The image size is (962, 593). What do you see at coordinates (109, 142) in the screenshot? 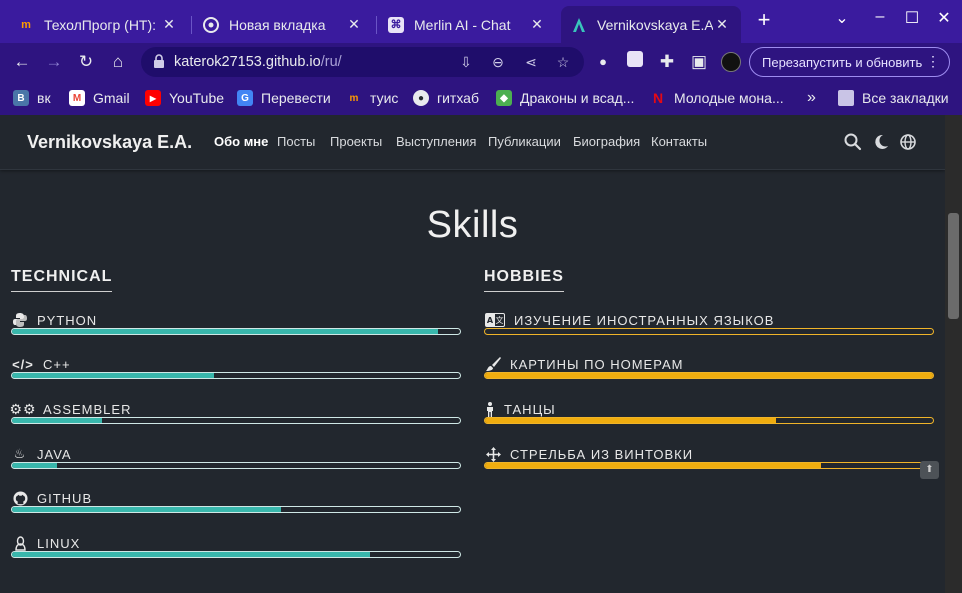
I see `site-brand: Vernikovskaya E.A.` at bounding box center [109, 142].